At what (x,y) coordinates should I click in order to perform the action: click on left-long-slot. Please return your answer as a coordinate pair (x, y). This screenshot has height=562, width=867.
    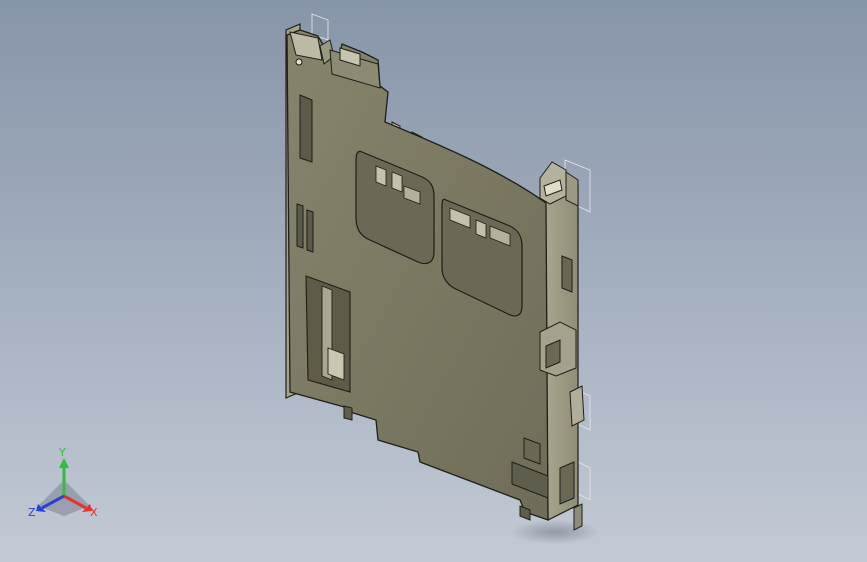
    Looking at the image, I should click on (306, 128).